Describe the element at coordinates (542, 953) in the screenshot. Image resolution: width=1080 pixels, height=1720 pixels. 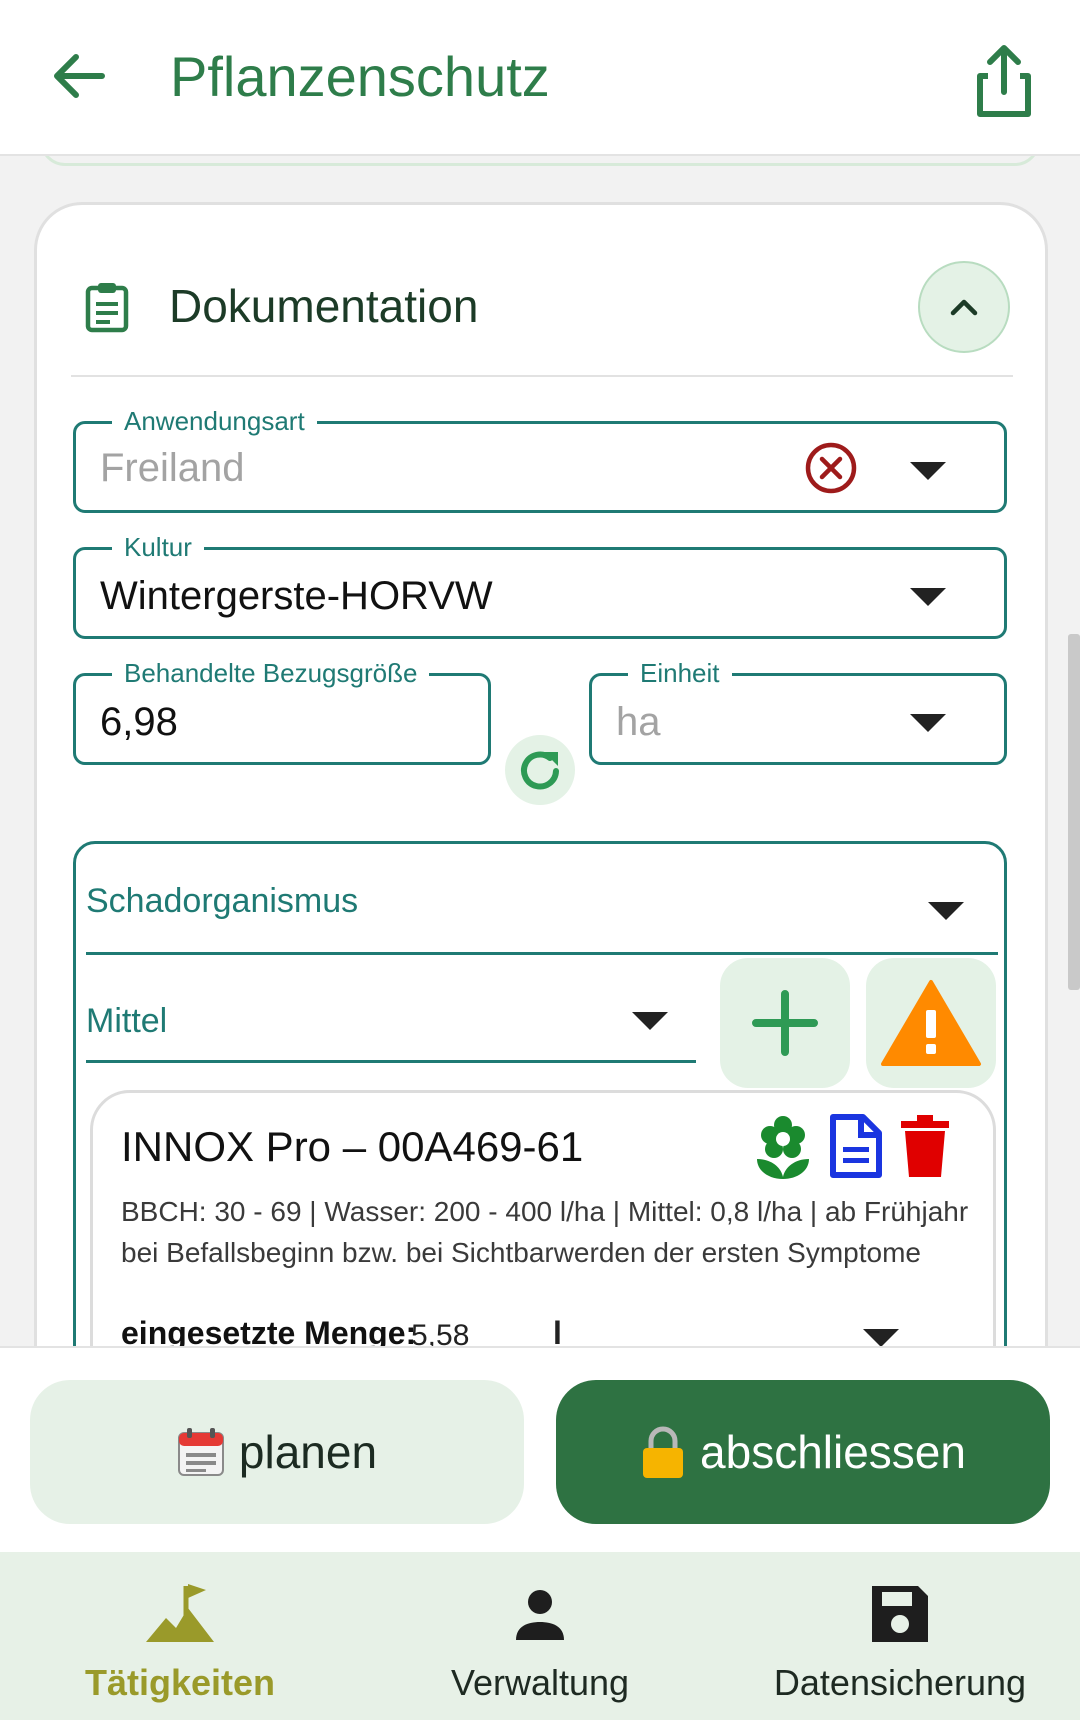
I see `schadorganismus-underline` at that location.